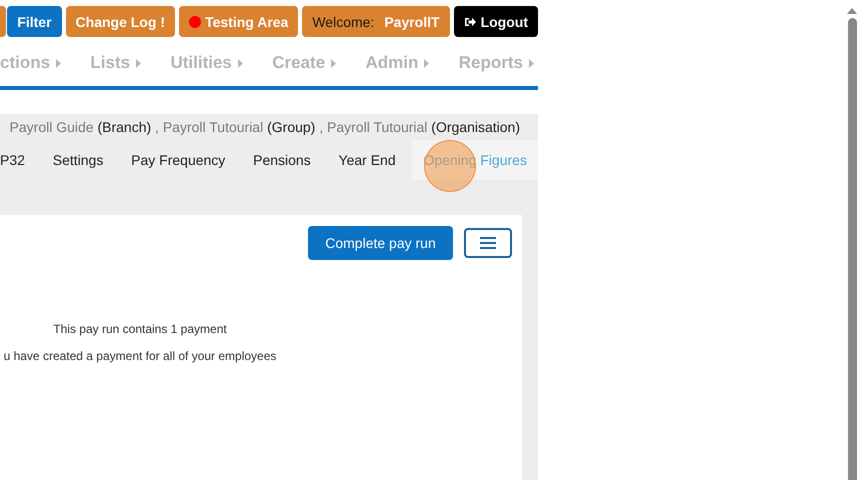  I want to click on tab: Pensions, so click(282, 160).